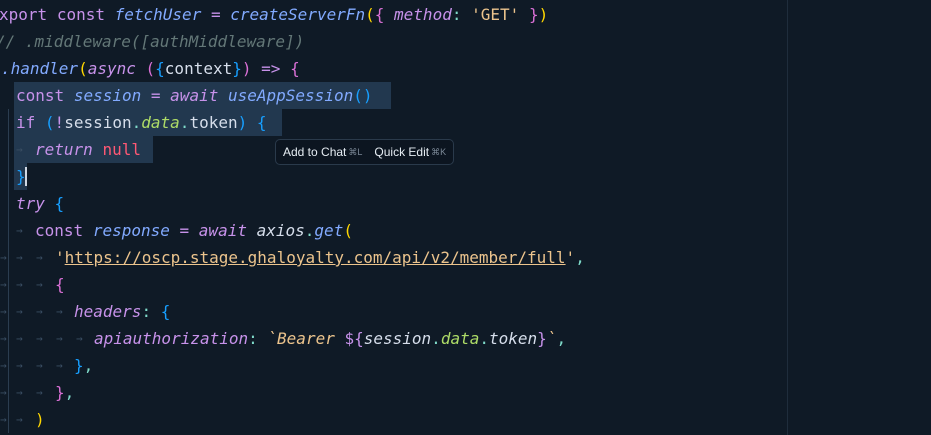 The height and width of the screenshot is (435, 931). Describe the element at coordinates (24, 14) in the screenshot. I see `token-keyword: xport` at that location.